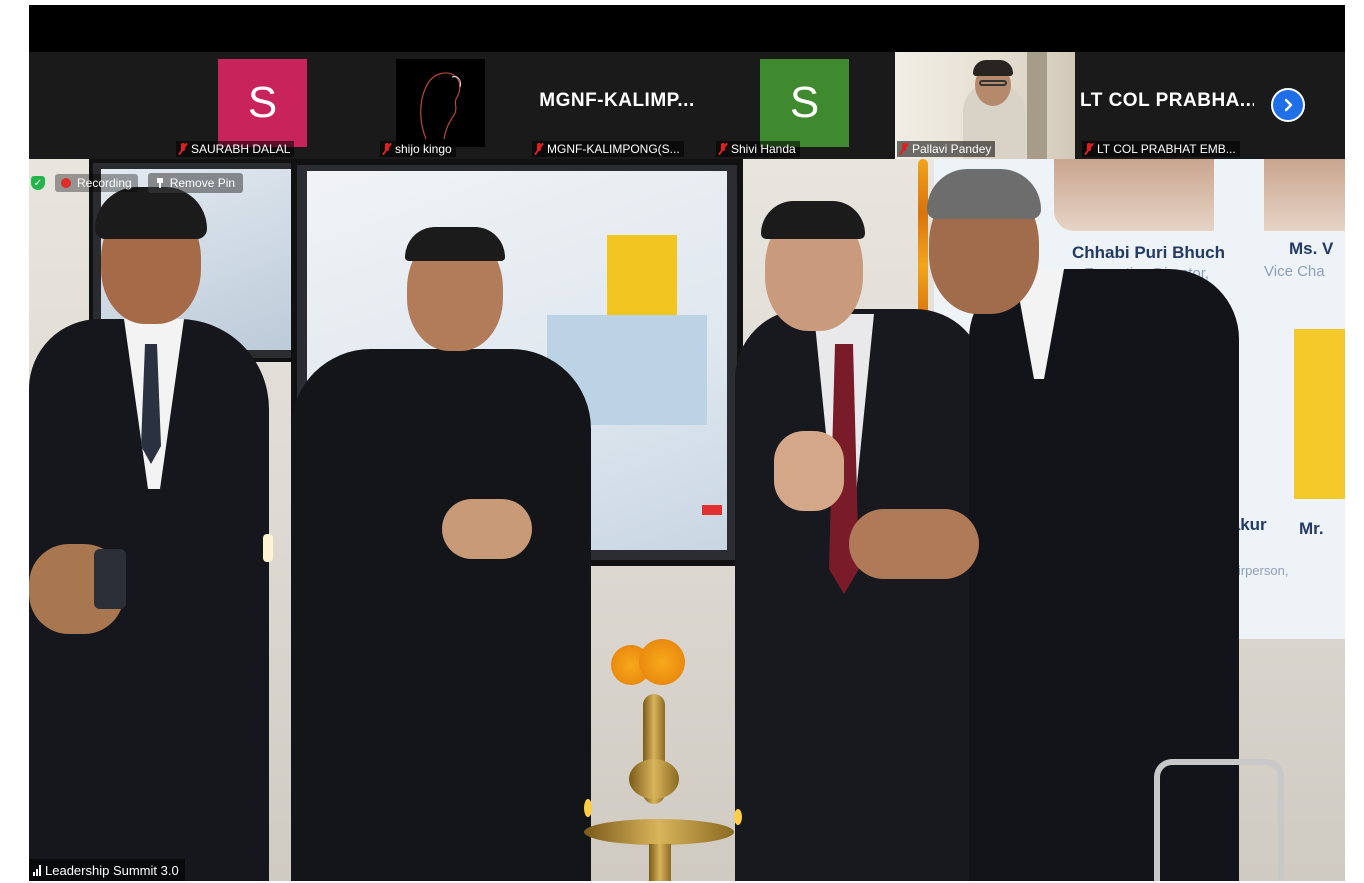 This screenshot has height=883, width=1364. I want to click on participant-tile-shijo: shijo kingo, so click(439, 105).